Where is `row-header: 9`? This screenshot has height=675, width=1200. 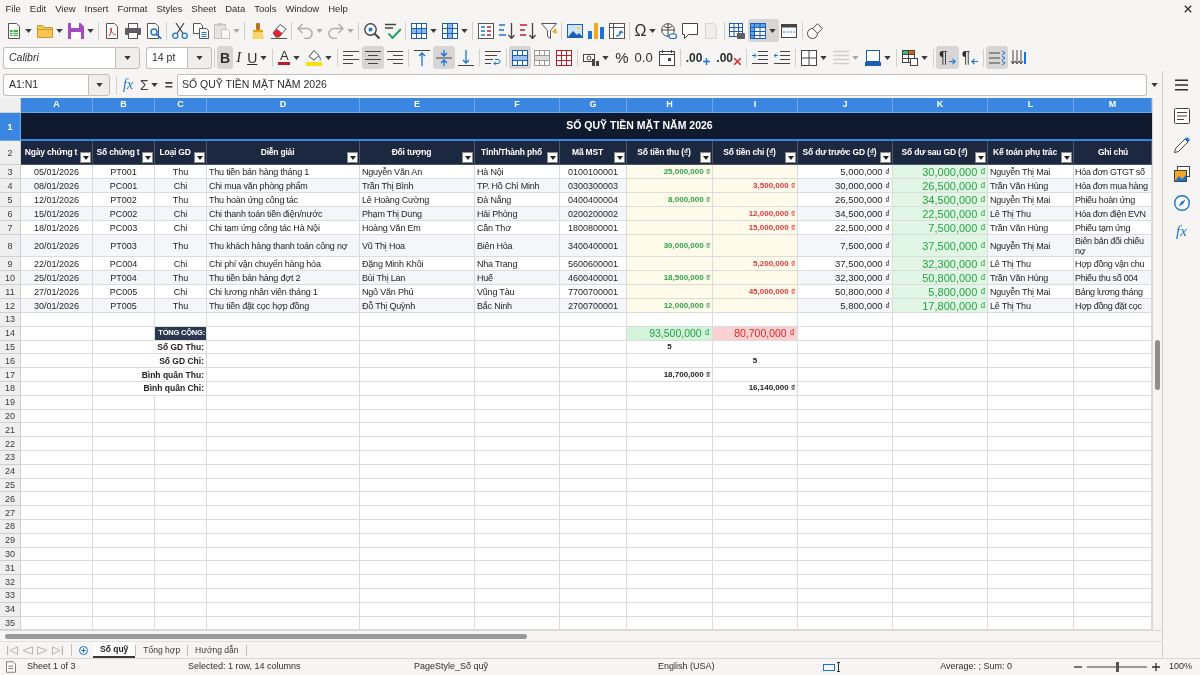
row-header: 9 is located at coordinates (10, 264).